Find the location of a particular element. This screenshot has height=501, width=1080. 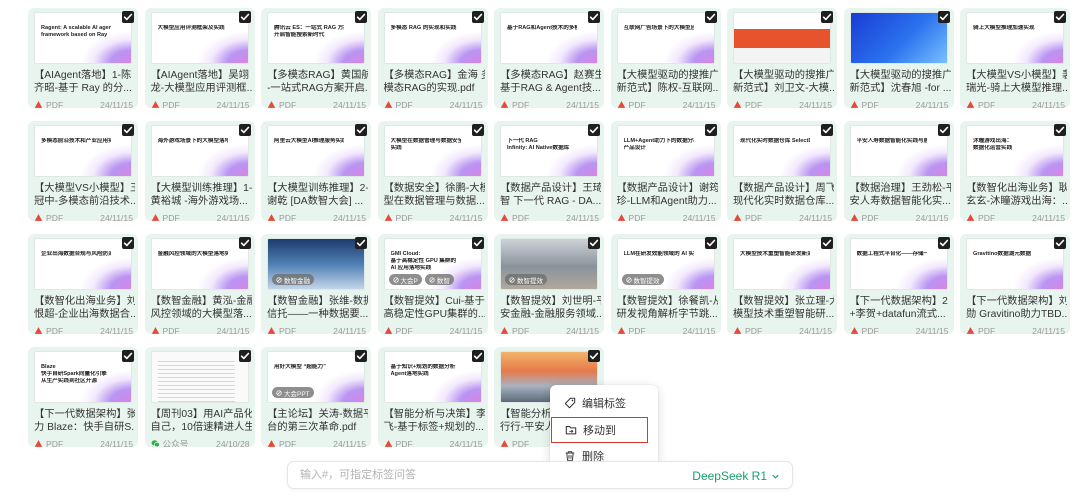

file-thumbnail: 基于RAG和Agent技术的多模态助手实践 is located at coordinates (549, 38).